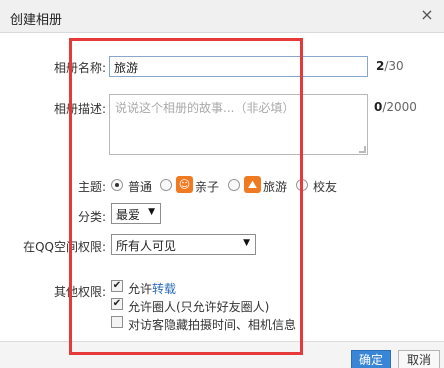 The image size is (444, 368). I want to click on allow-tagging-label: 允许圈人(只允许好友圈人), so click(199, 307).